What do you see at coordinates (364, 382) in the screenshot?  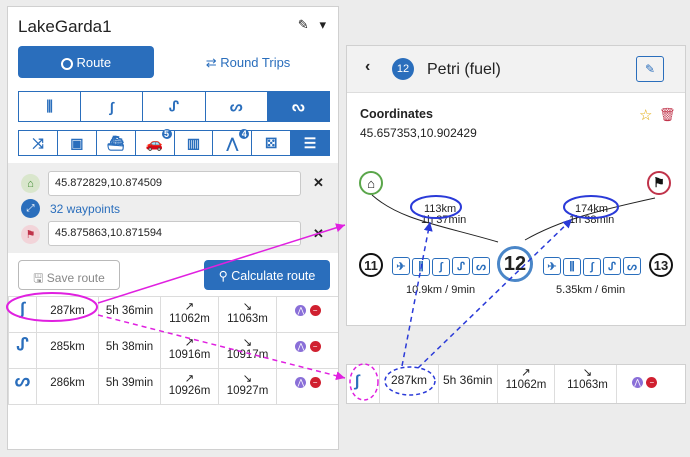 I see `highlight-ellipse-icon` at bounding box center [364, 382].